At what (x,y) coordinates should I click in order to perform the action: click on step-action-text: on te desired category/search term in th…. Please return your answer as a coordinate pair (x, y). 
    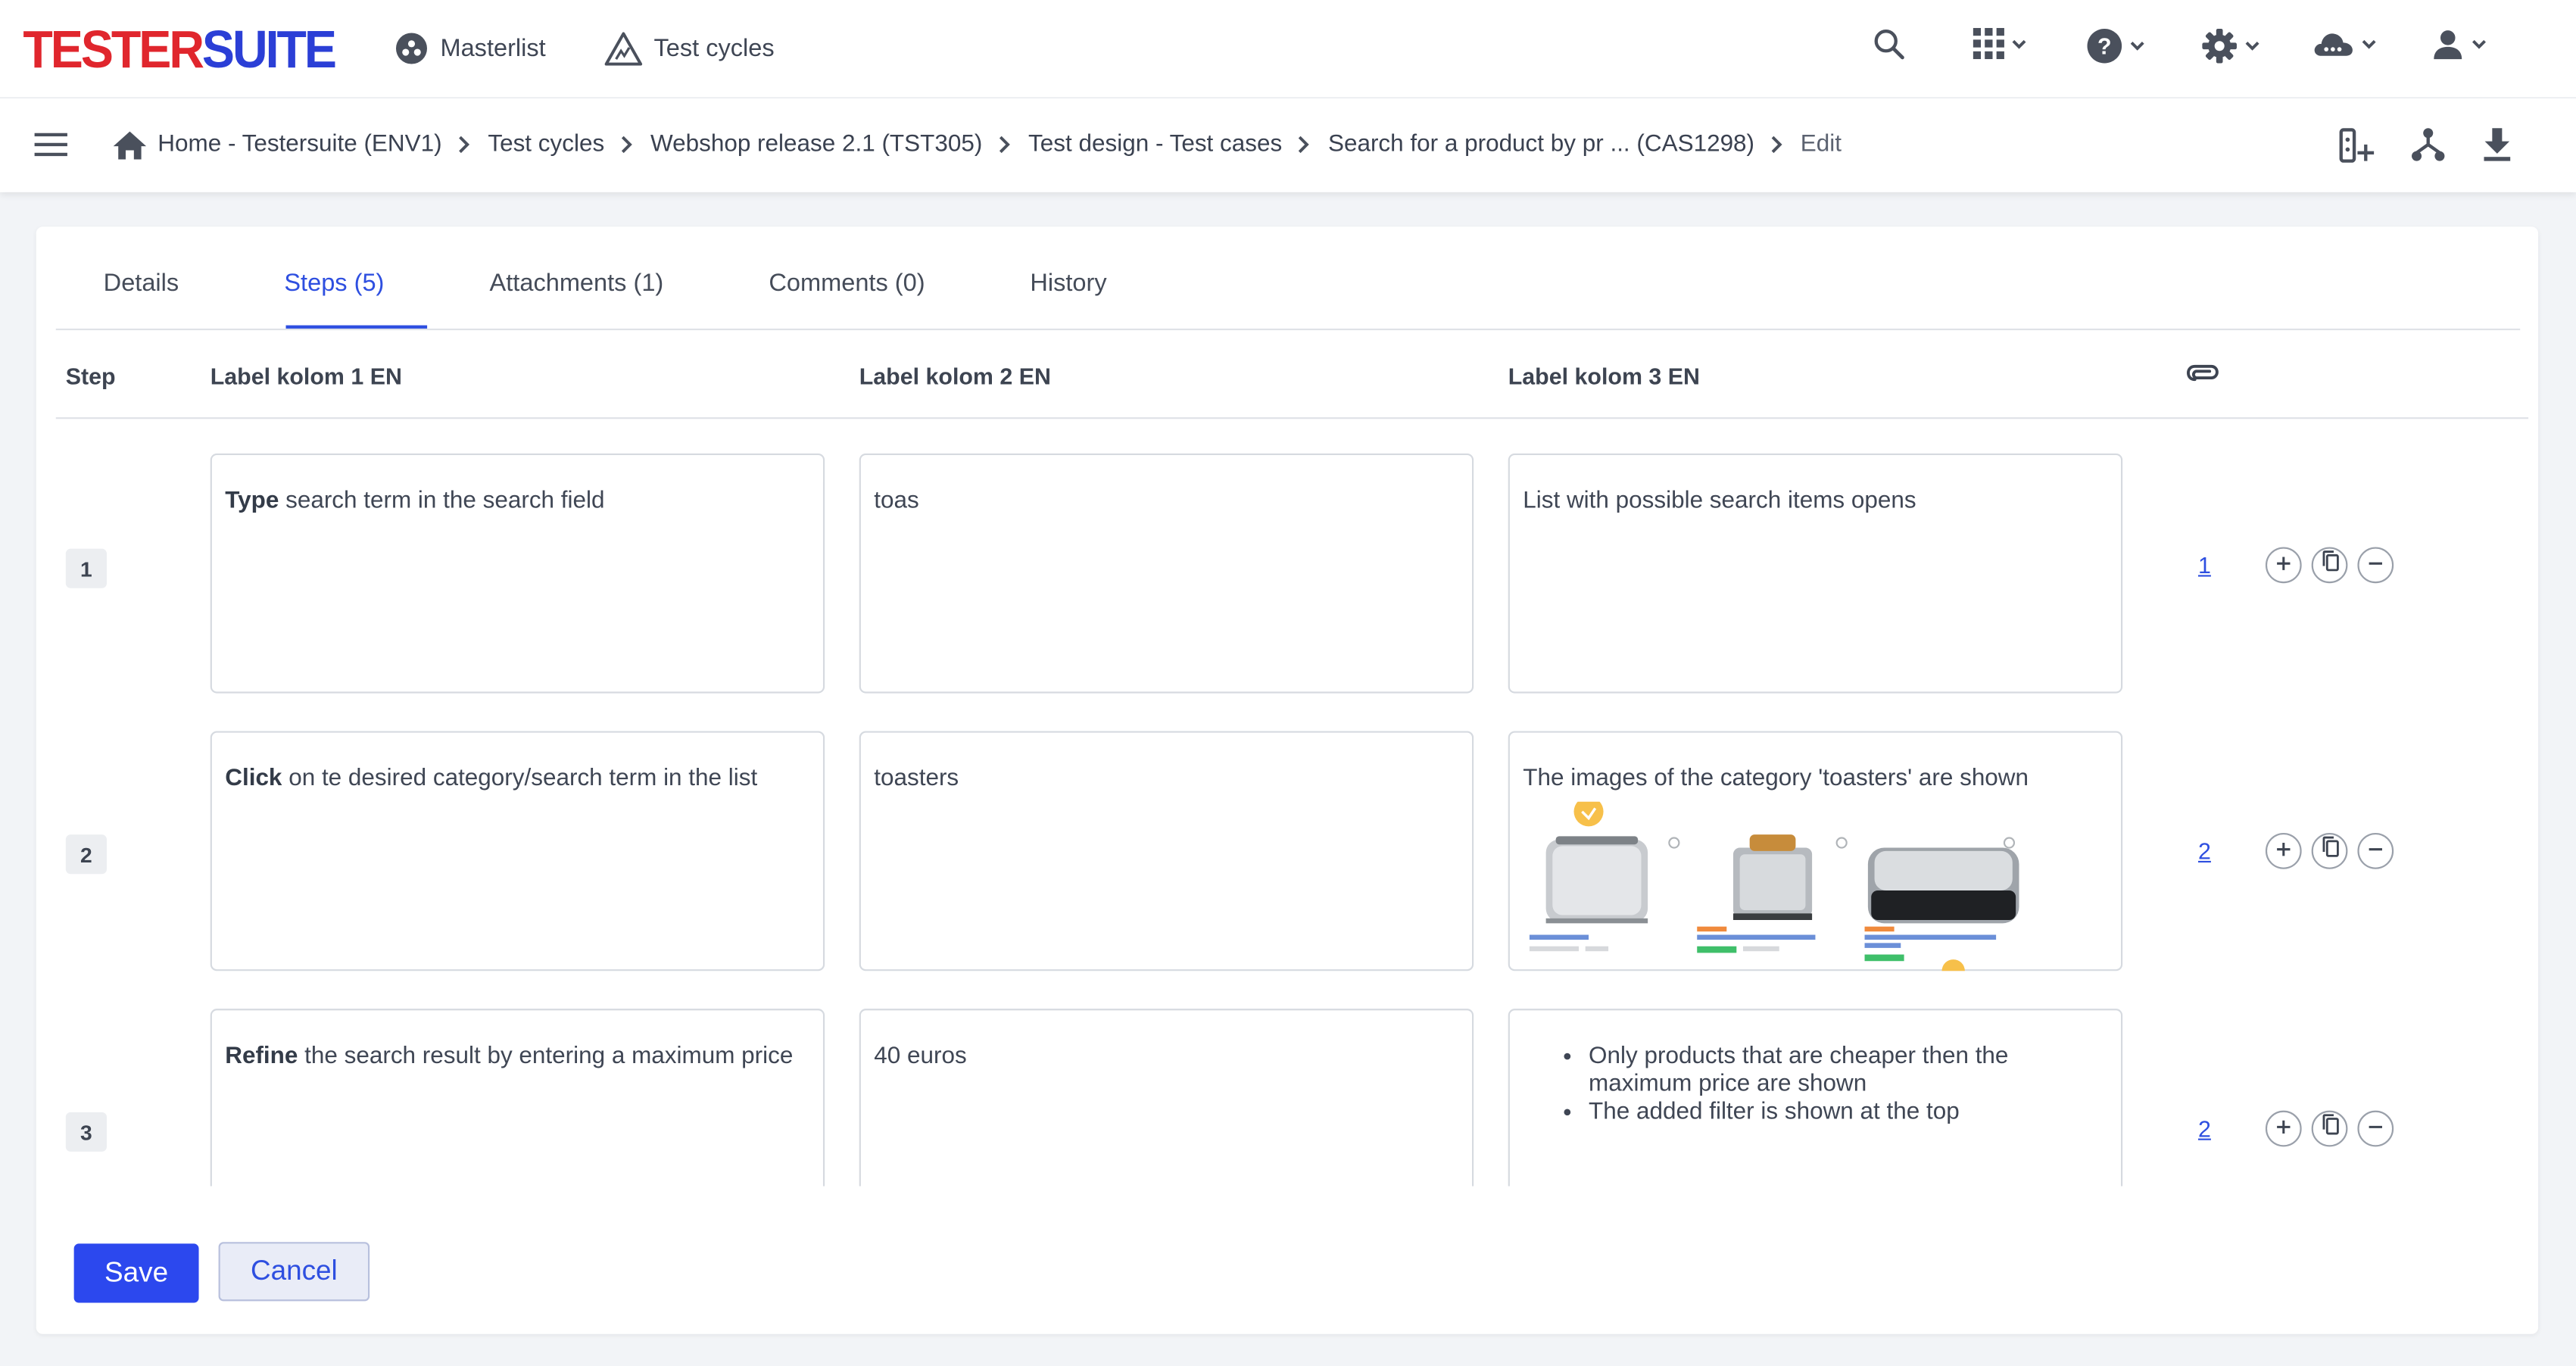
    Looking at the image, I should click on (520, 779).